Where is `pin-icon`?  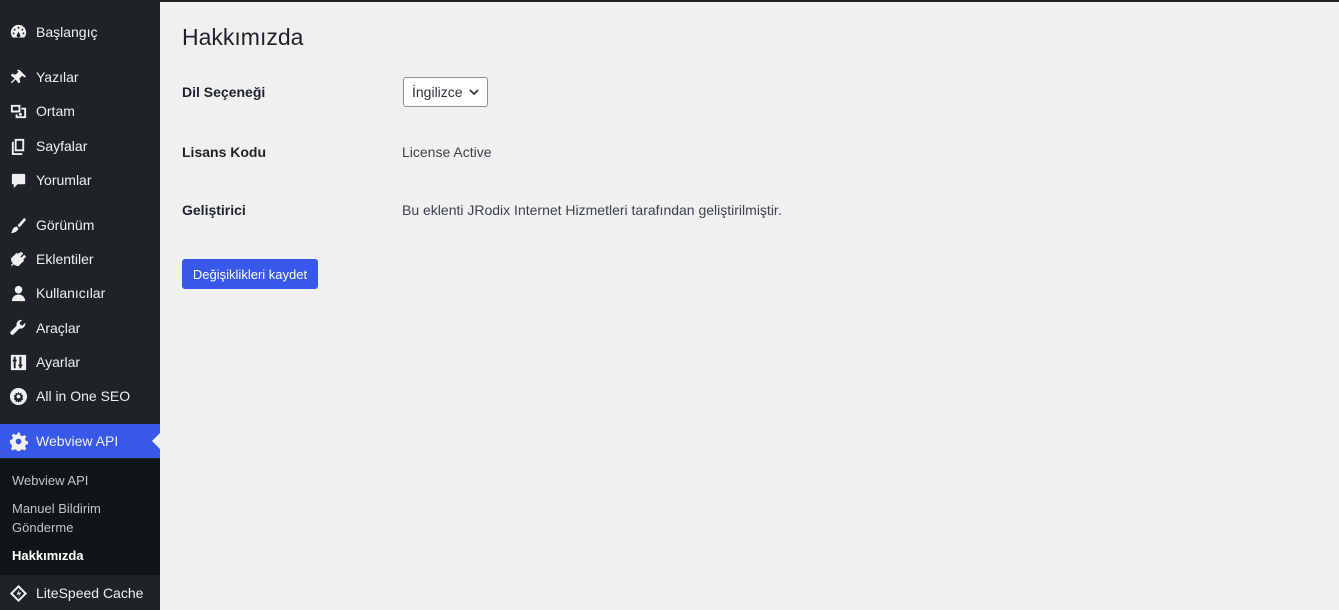 pin-icon is located at coordinates (18, 77).